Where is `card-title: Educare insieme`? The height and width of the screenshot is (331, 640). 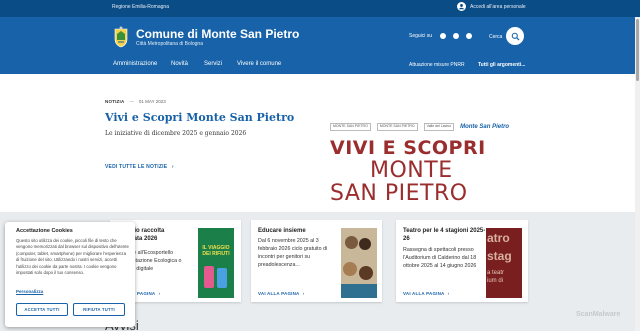 card-title: Educare insieme is located at coordinates (282, 231).